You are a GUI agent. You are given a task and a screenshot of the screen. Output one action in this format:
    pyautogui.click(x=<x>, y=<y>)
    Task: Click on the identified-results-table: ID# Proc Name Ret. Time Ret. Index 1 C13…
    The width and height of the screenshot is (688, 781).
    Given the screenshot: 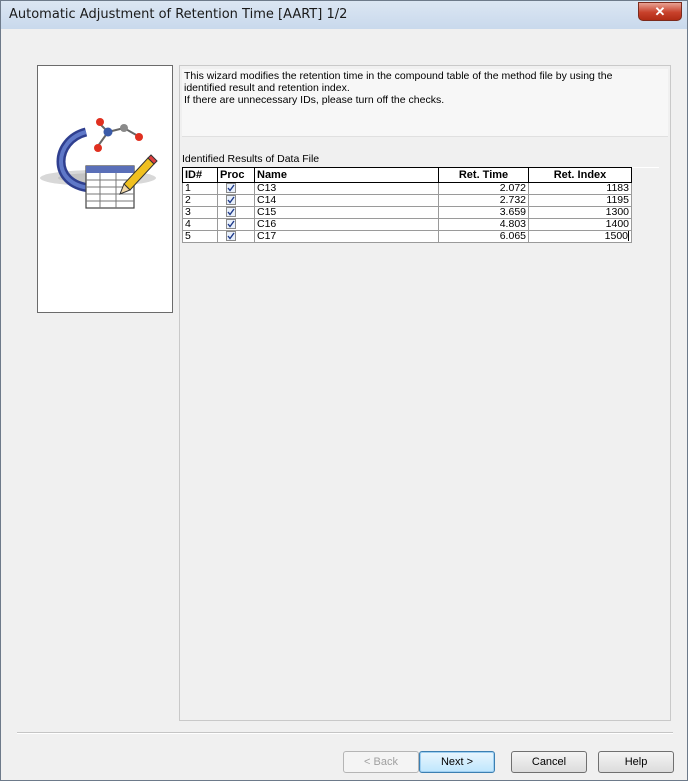 What is the action you would take?
    pyautogui.click(x=420, y=205)
    